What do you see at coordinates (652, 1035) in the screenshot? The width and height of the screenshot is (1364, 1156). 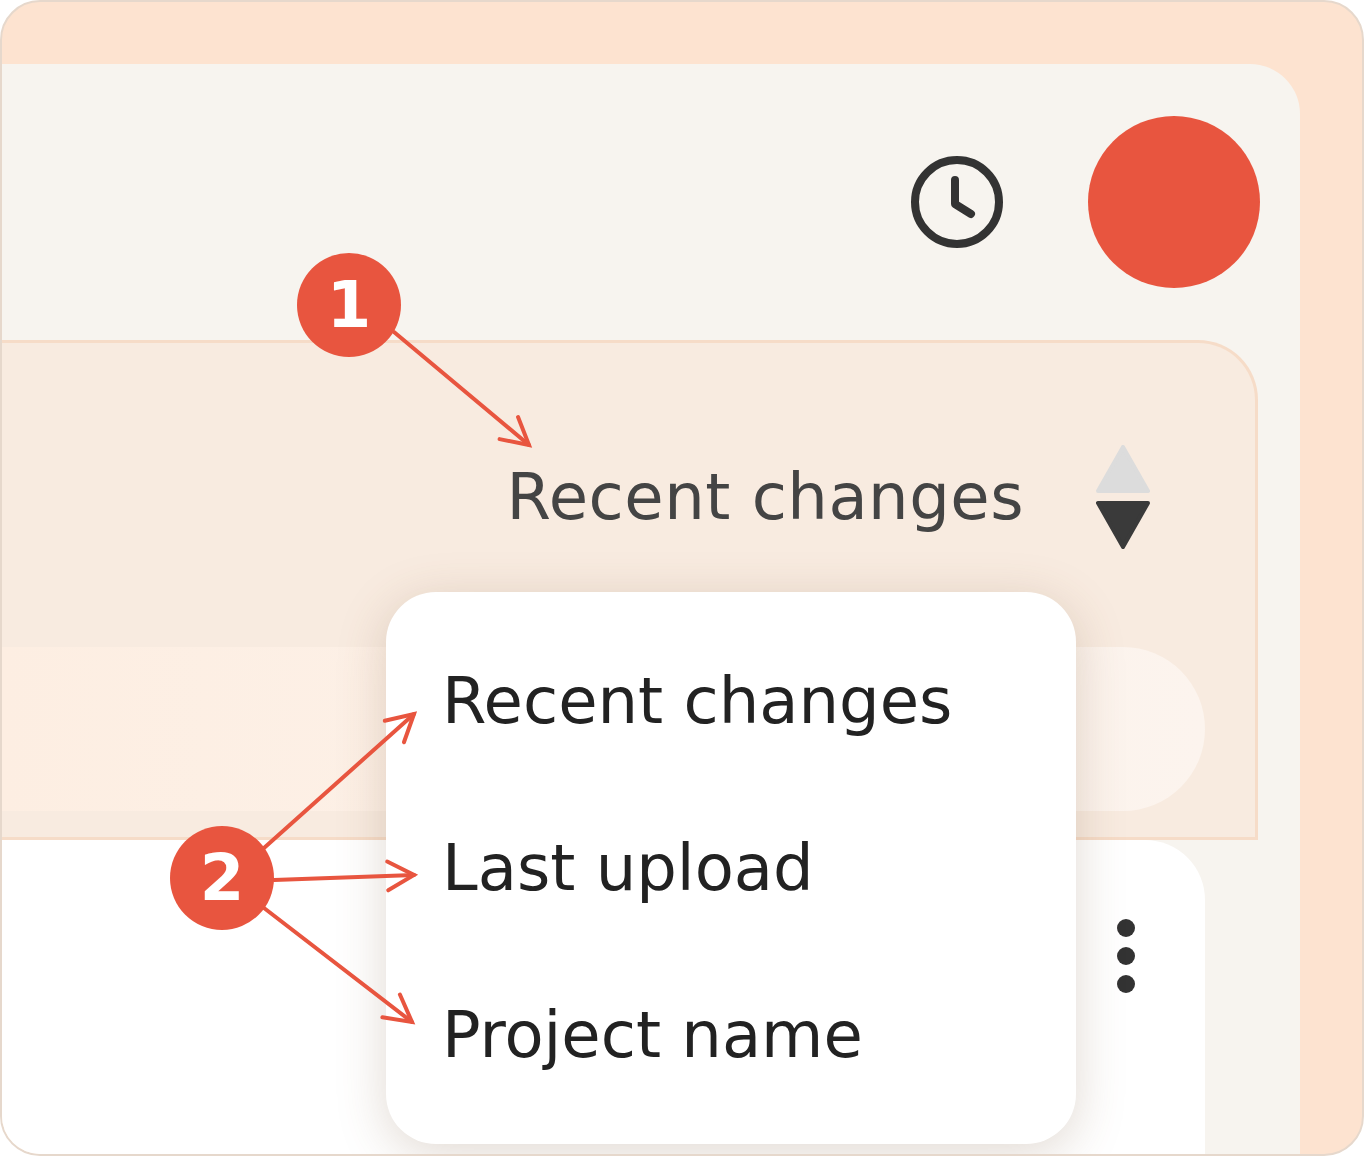 I see `menu-item: Project name` at bounding box center [652, 1035].